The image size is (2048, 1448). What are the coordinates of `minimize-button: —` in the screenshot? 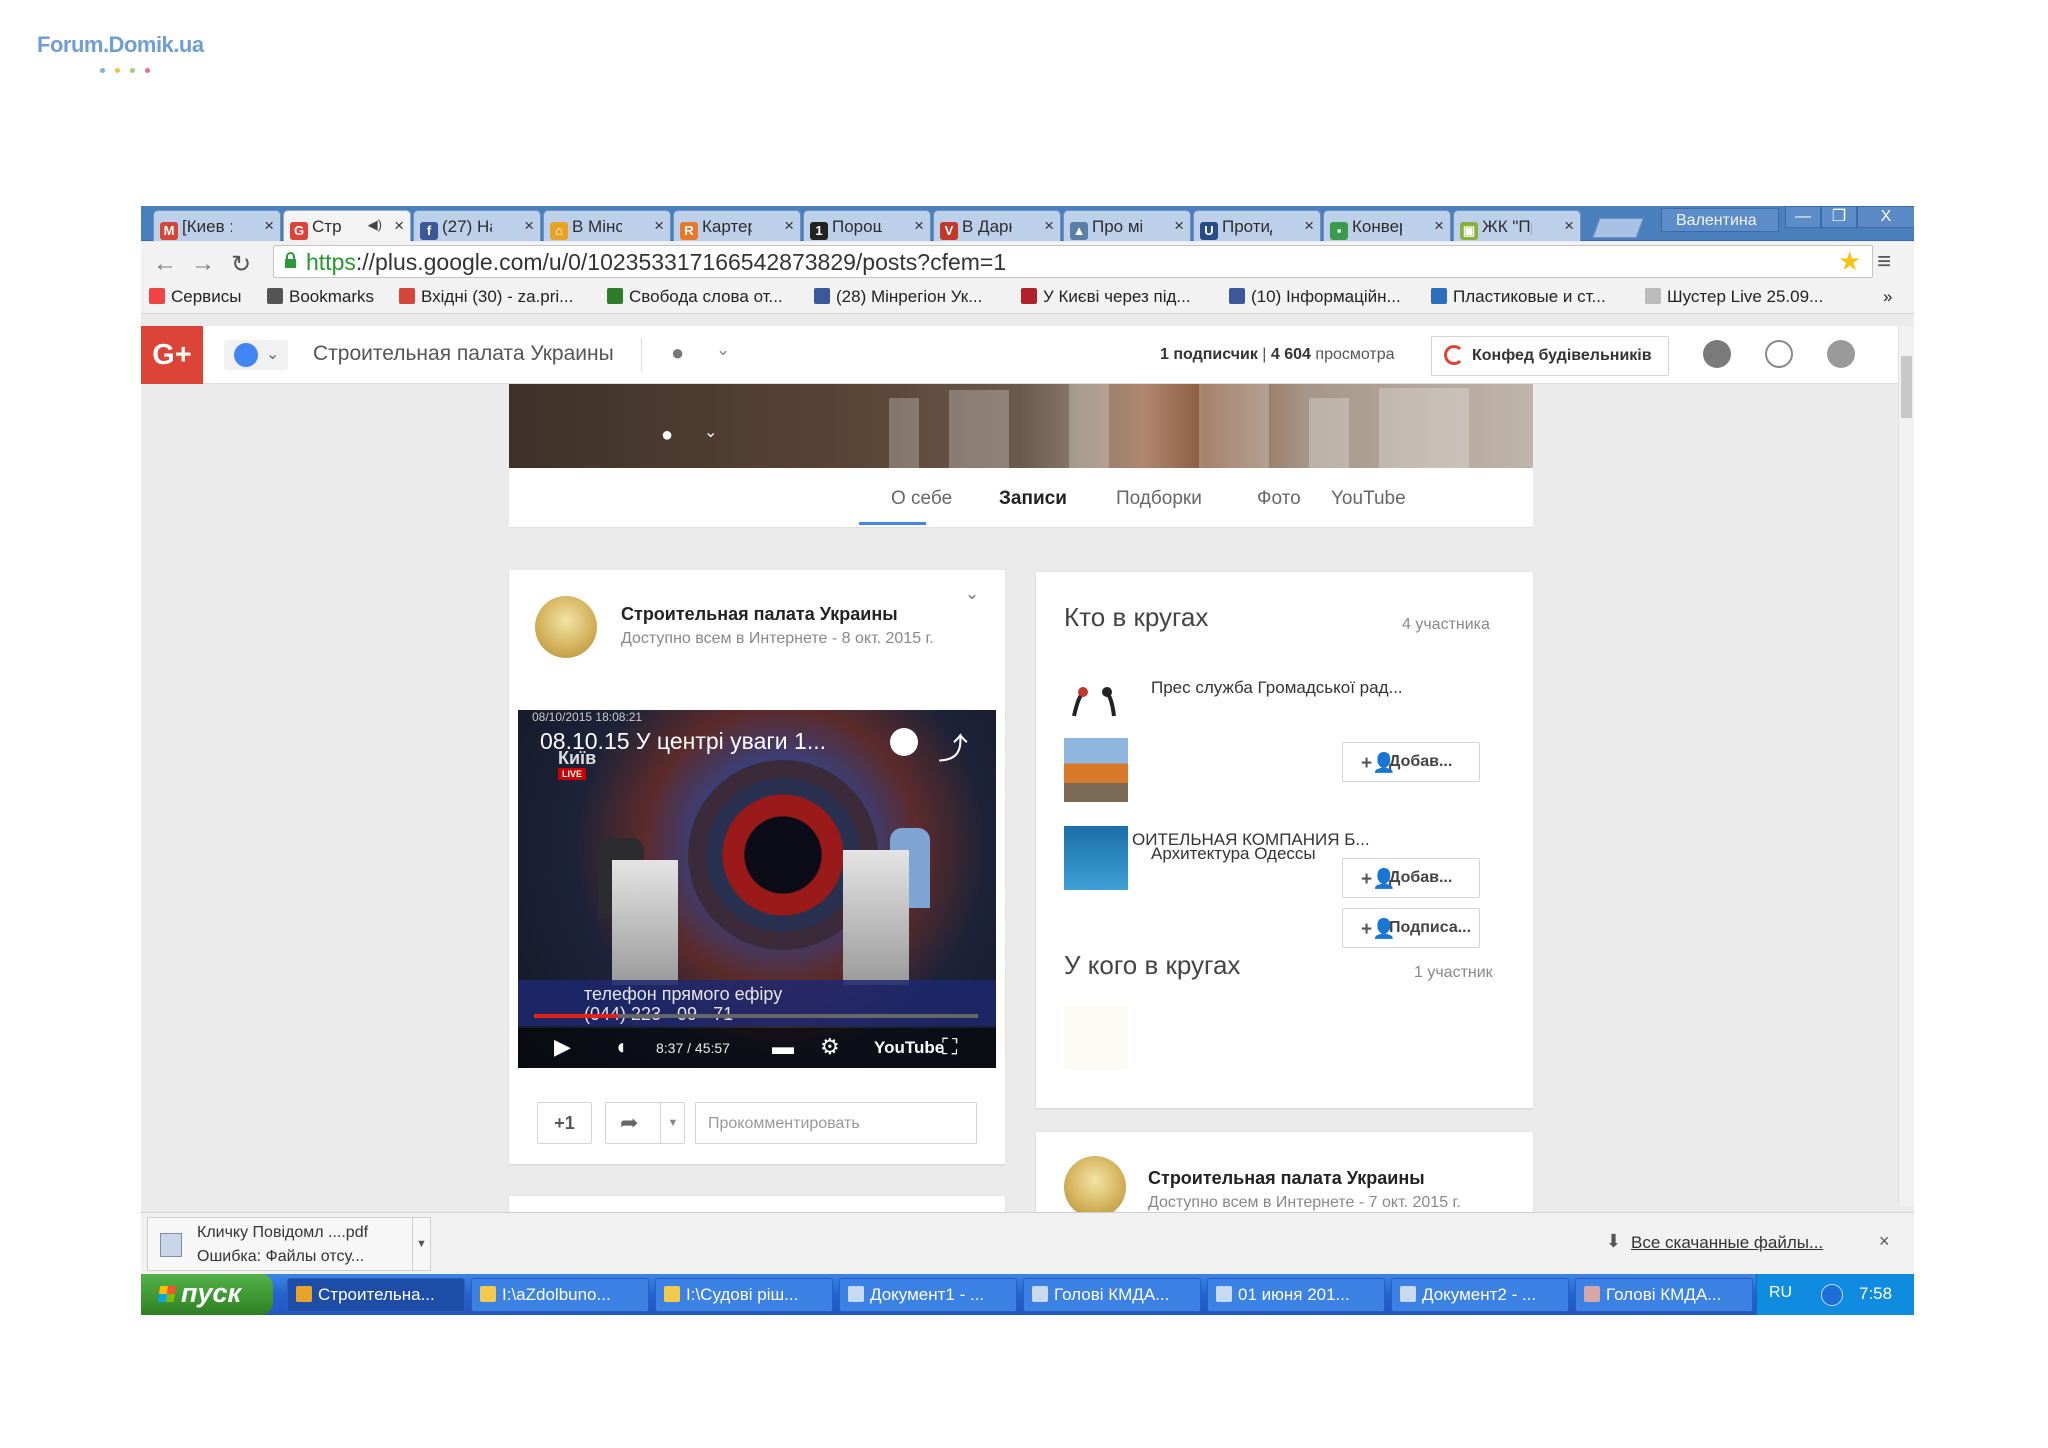 It's located at (1803, 217).